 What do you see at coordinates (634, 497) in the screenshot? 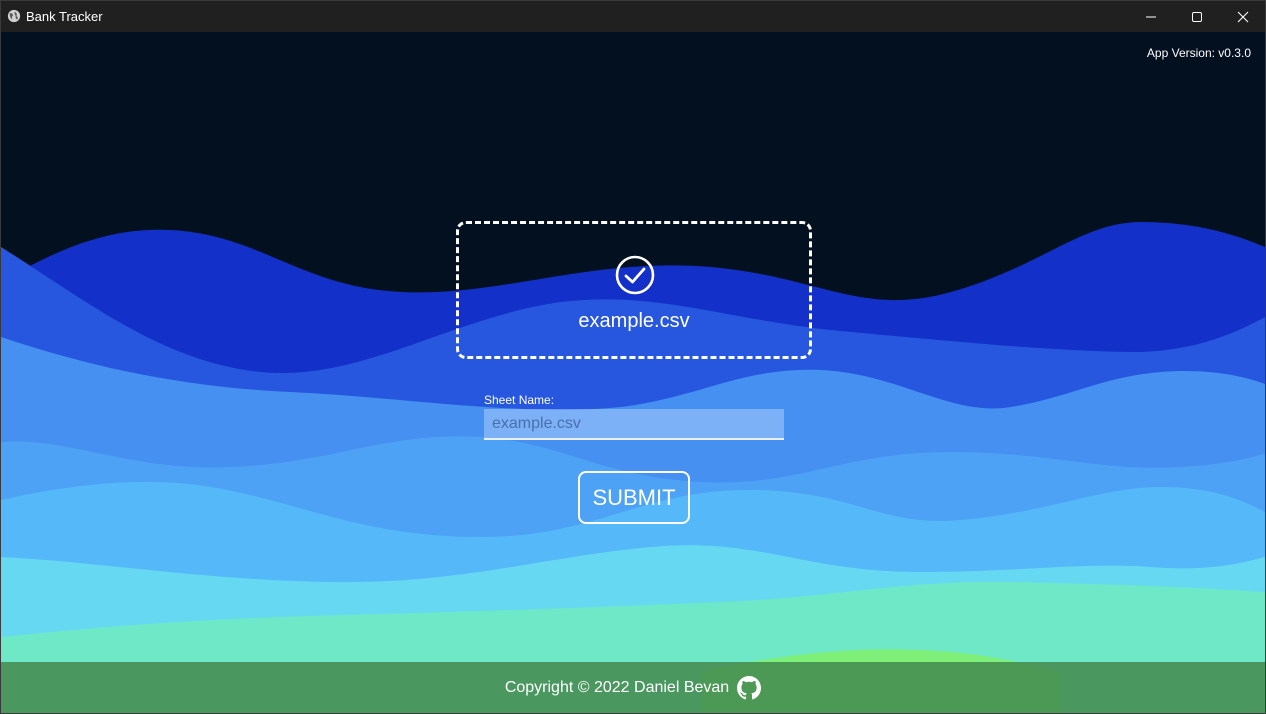
I see `submit-button: SUBMIT` at bounding box center [634, 497].